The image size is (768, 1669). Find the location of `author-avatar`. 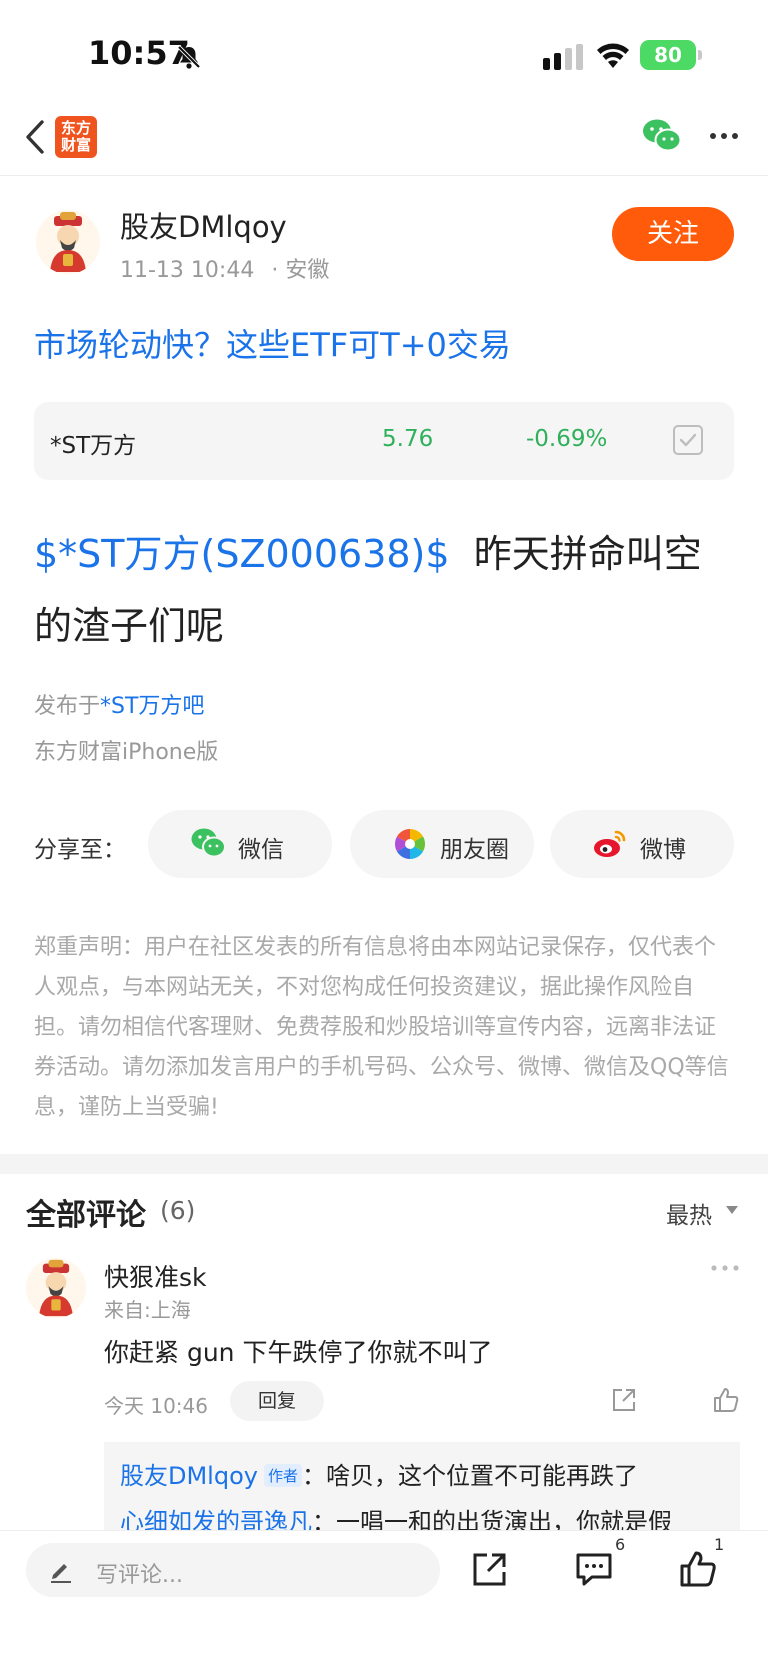

author-avatar is located at coordinates (68, 242).